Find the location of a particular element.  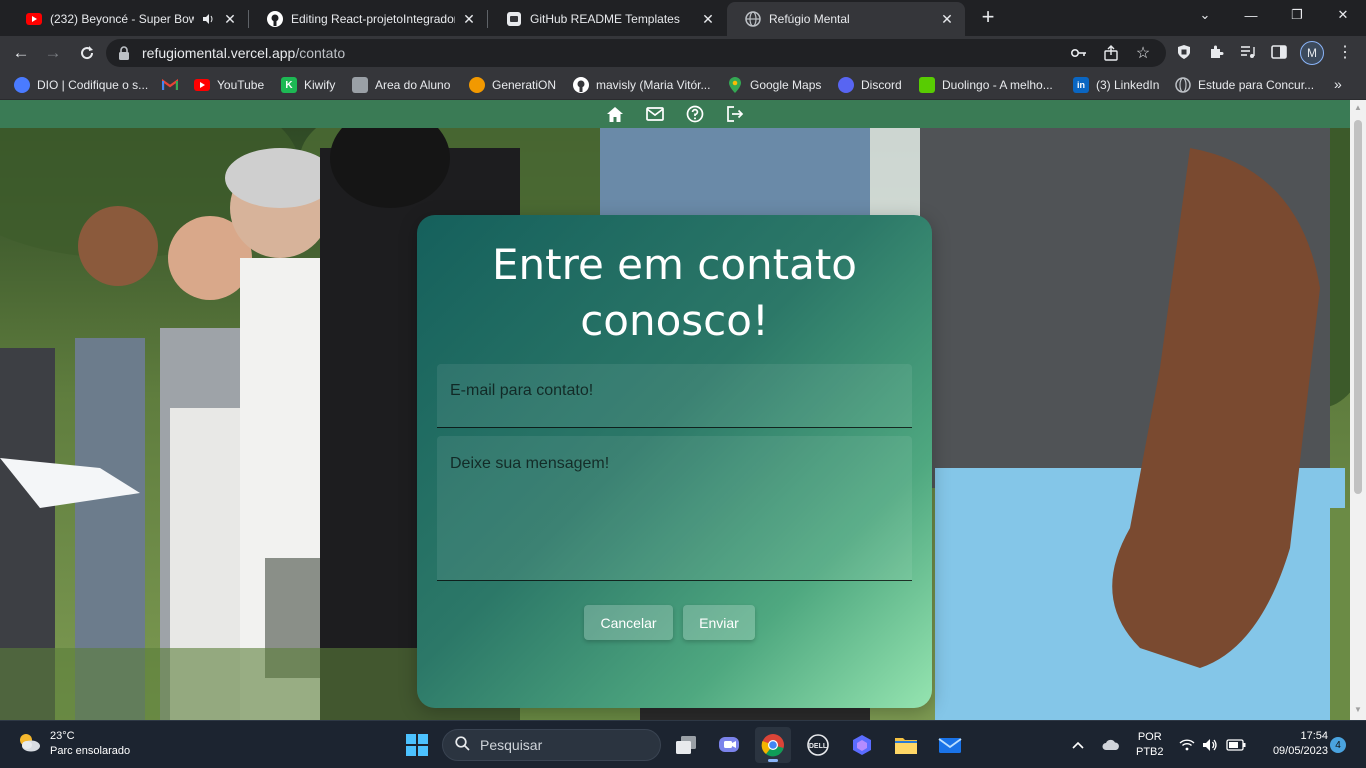

area-aluno-icon is located at coordinates (360, 85).